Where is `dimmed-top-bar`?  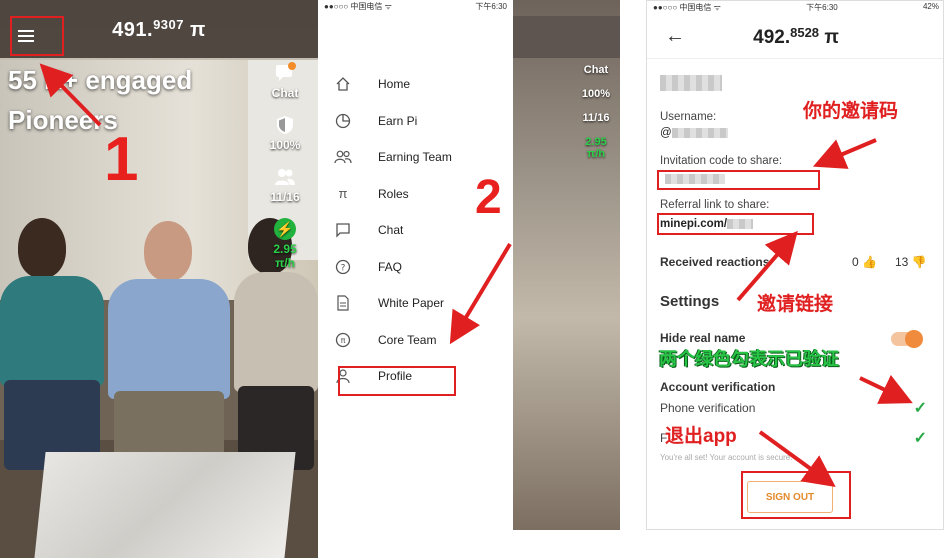
dimmed-top-bar is located at coordinates (566, 37).